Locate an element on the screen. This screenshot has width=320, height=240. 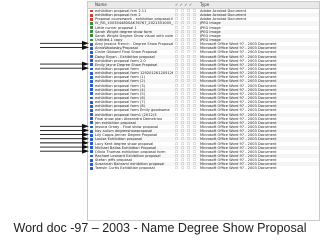
arrow-annotations is located at coordinates (64, 97).